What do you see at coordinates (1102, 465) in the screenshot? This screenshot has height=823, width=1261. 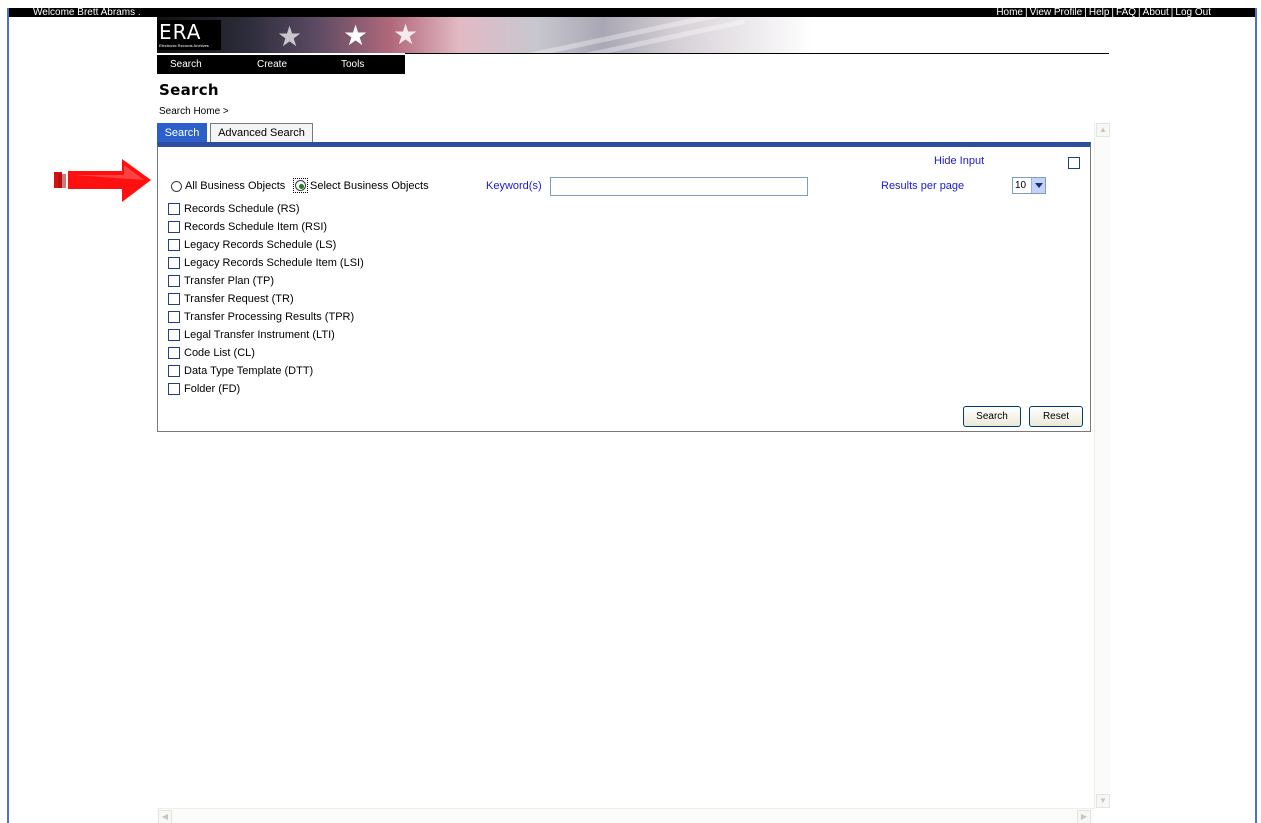 I see `vertical-scrollbar: ▲ ▼` at bounding box center [1102, 465].